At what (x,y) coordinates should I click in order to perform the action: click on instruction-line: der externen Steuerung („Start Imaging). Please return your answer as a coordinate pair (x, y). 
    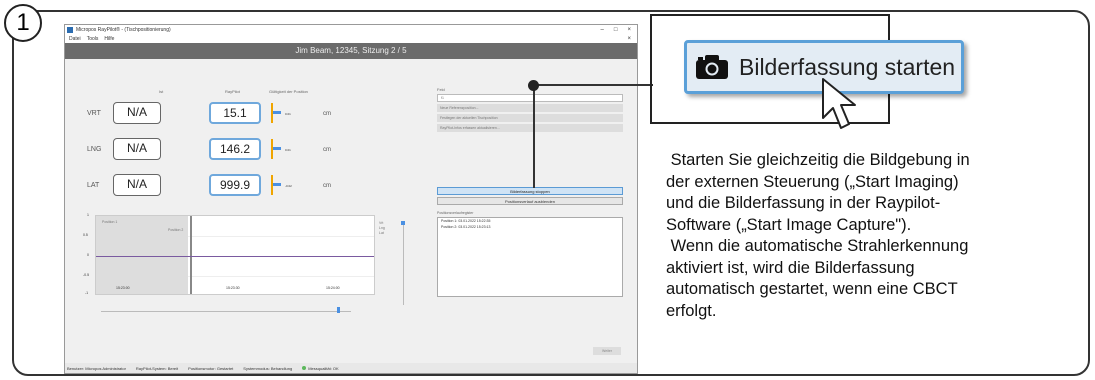
    Looking at the image, I should click on (812, 181).